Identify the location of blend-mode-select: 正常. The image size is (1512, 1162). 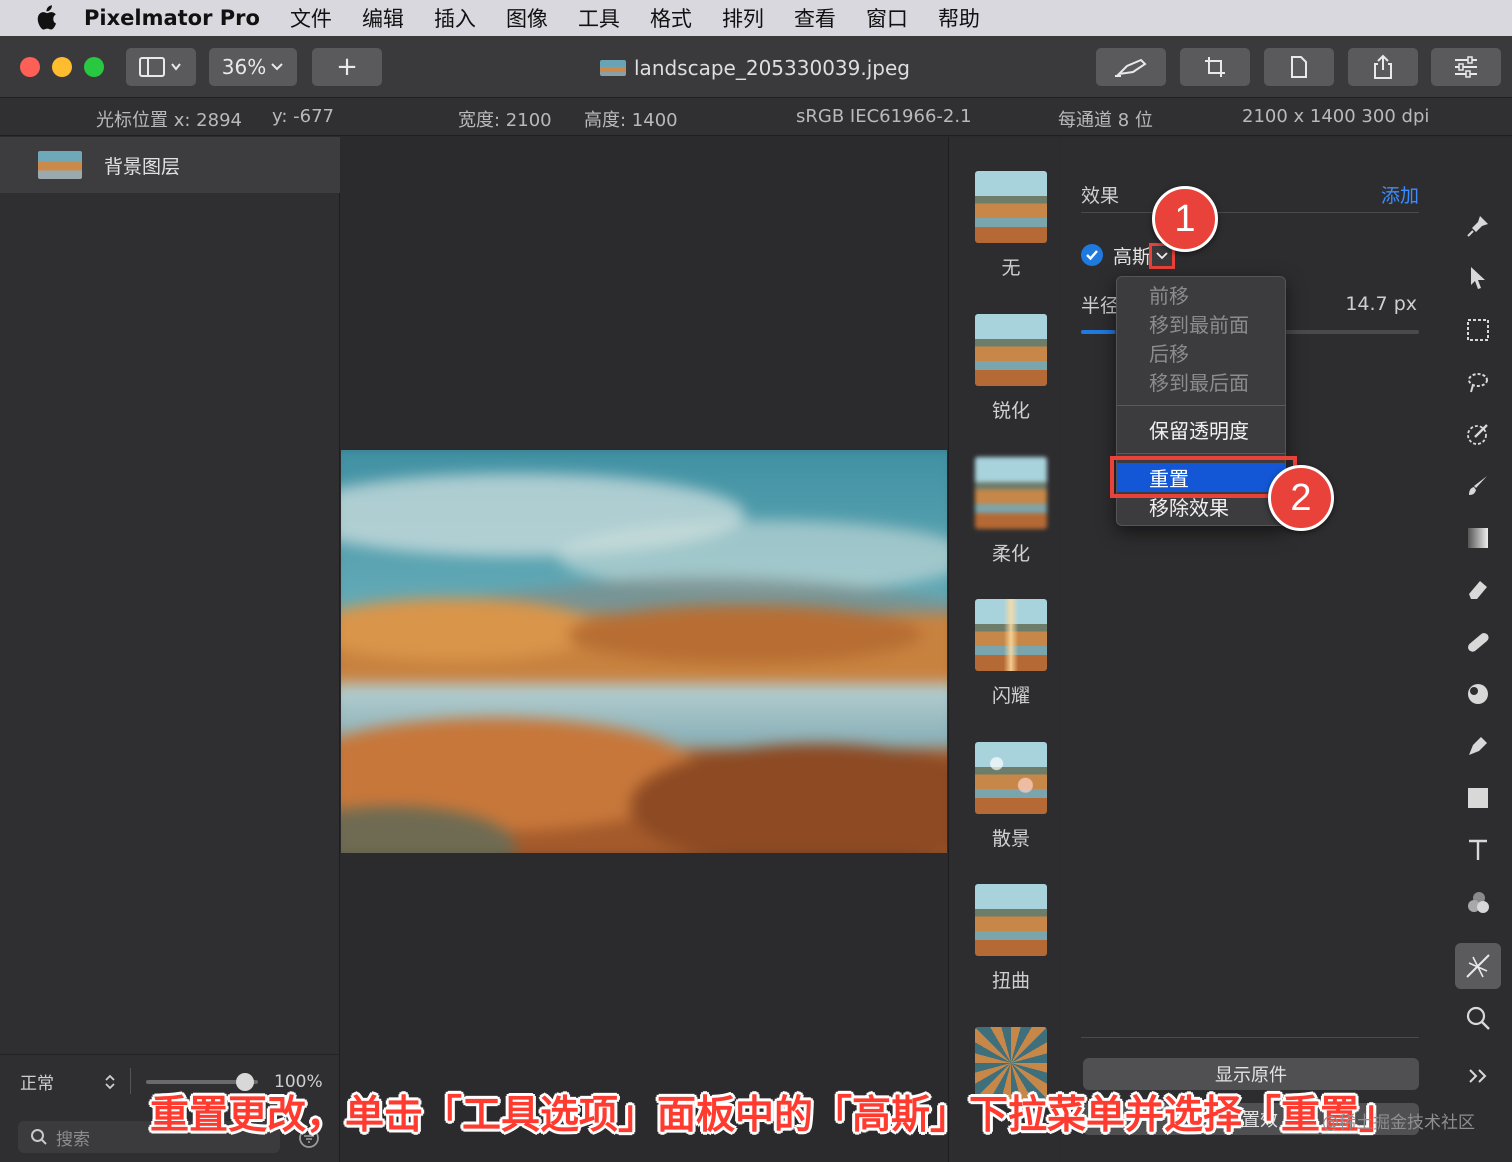
(37, 1081).